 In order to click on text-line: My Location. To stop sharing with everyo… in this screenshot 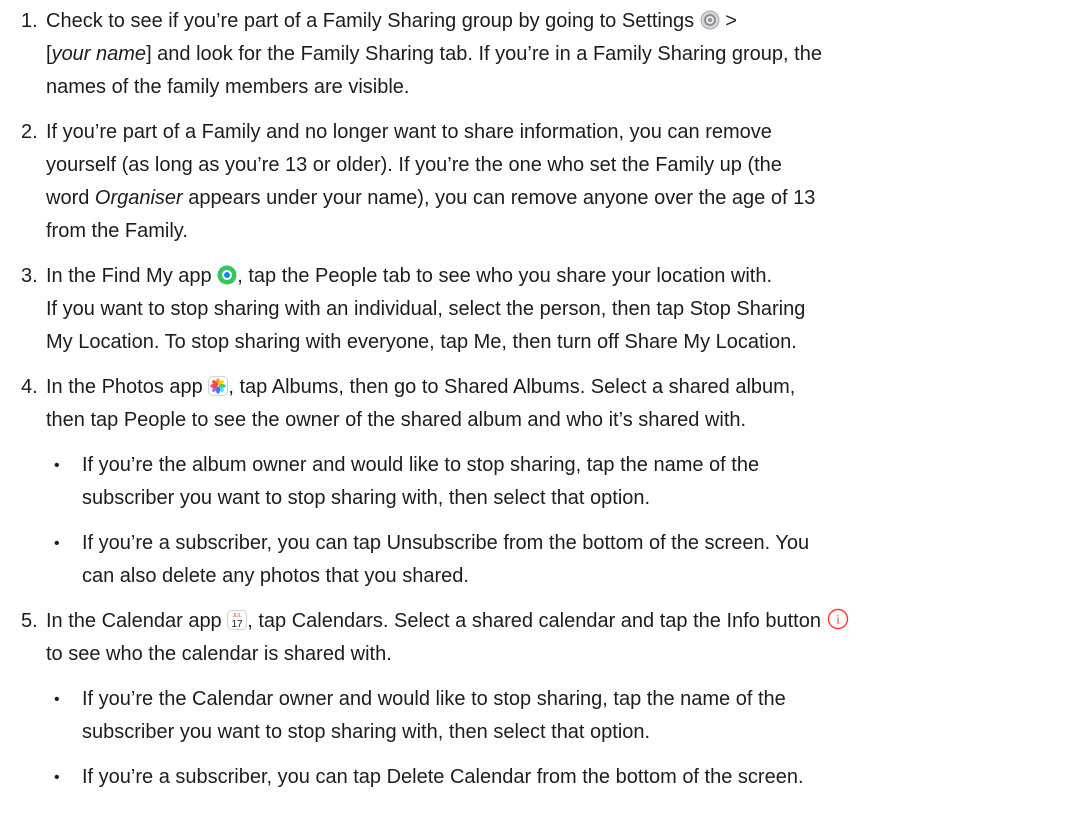, I will do `click(421, 342)`.